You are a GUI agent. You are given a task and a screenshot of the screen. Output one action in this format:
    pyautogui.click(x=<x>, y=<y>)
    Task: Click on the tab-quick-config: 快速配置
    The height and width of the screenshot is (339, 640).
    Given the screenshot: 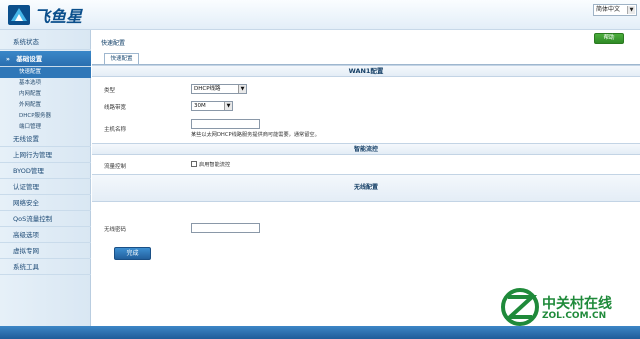 What is the action you would take?
    pyautogui.click(x=121, y=58)
    